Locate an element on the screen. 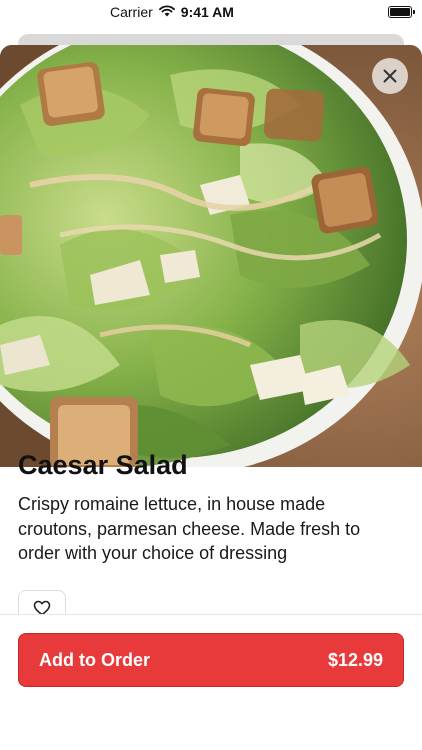 The height and width of the screenshot is (750, 422). close-icon is located at coordinates (390, 76).